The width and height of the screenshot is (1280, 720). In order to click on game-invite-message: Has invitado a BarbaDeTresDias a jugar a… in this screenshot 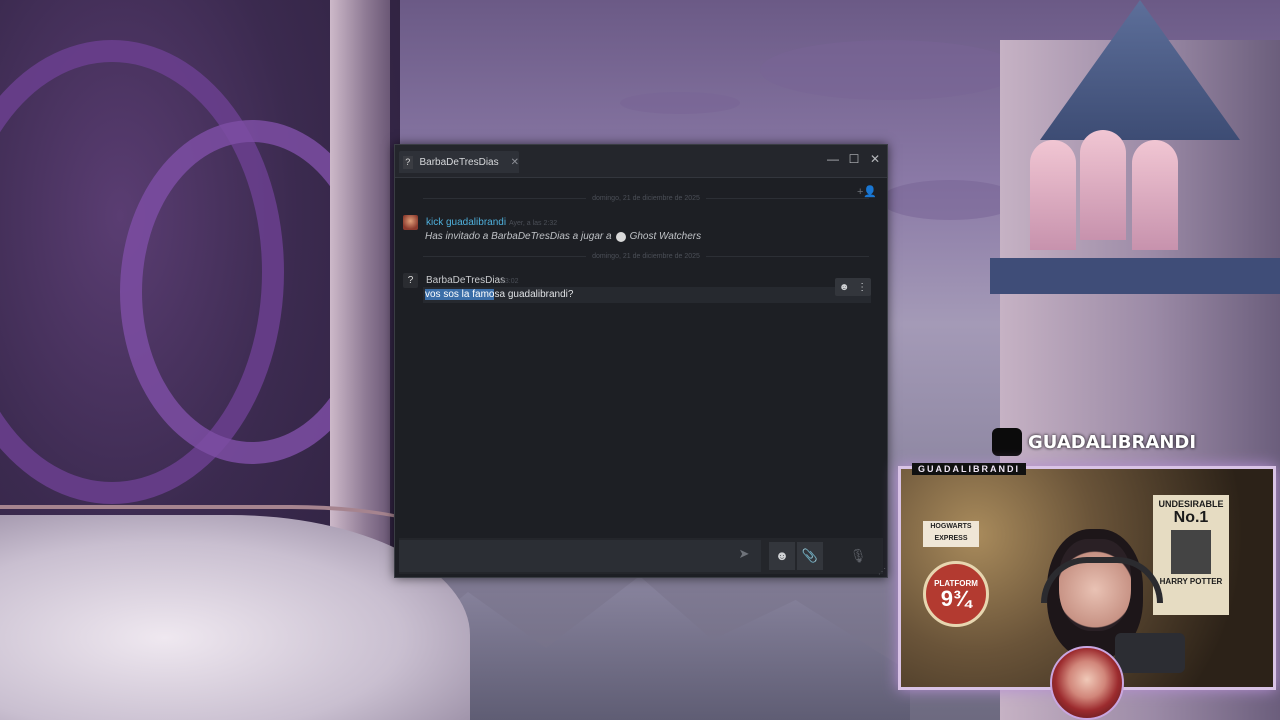, I will do `click(563, 236)`.